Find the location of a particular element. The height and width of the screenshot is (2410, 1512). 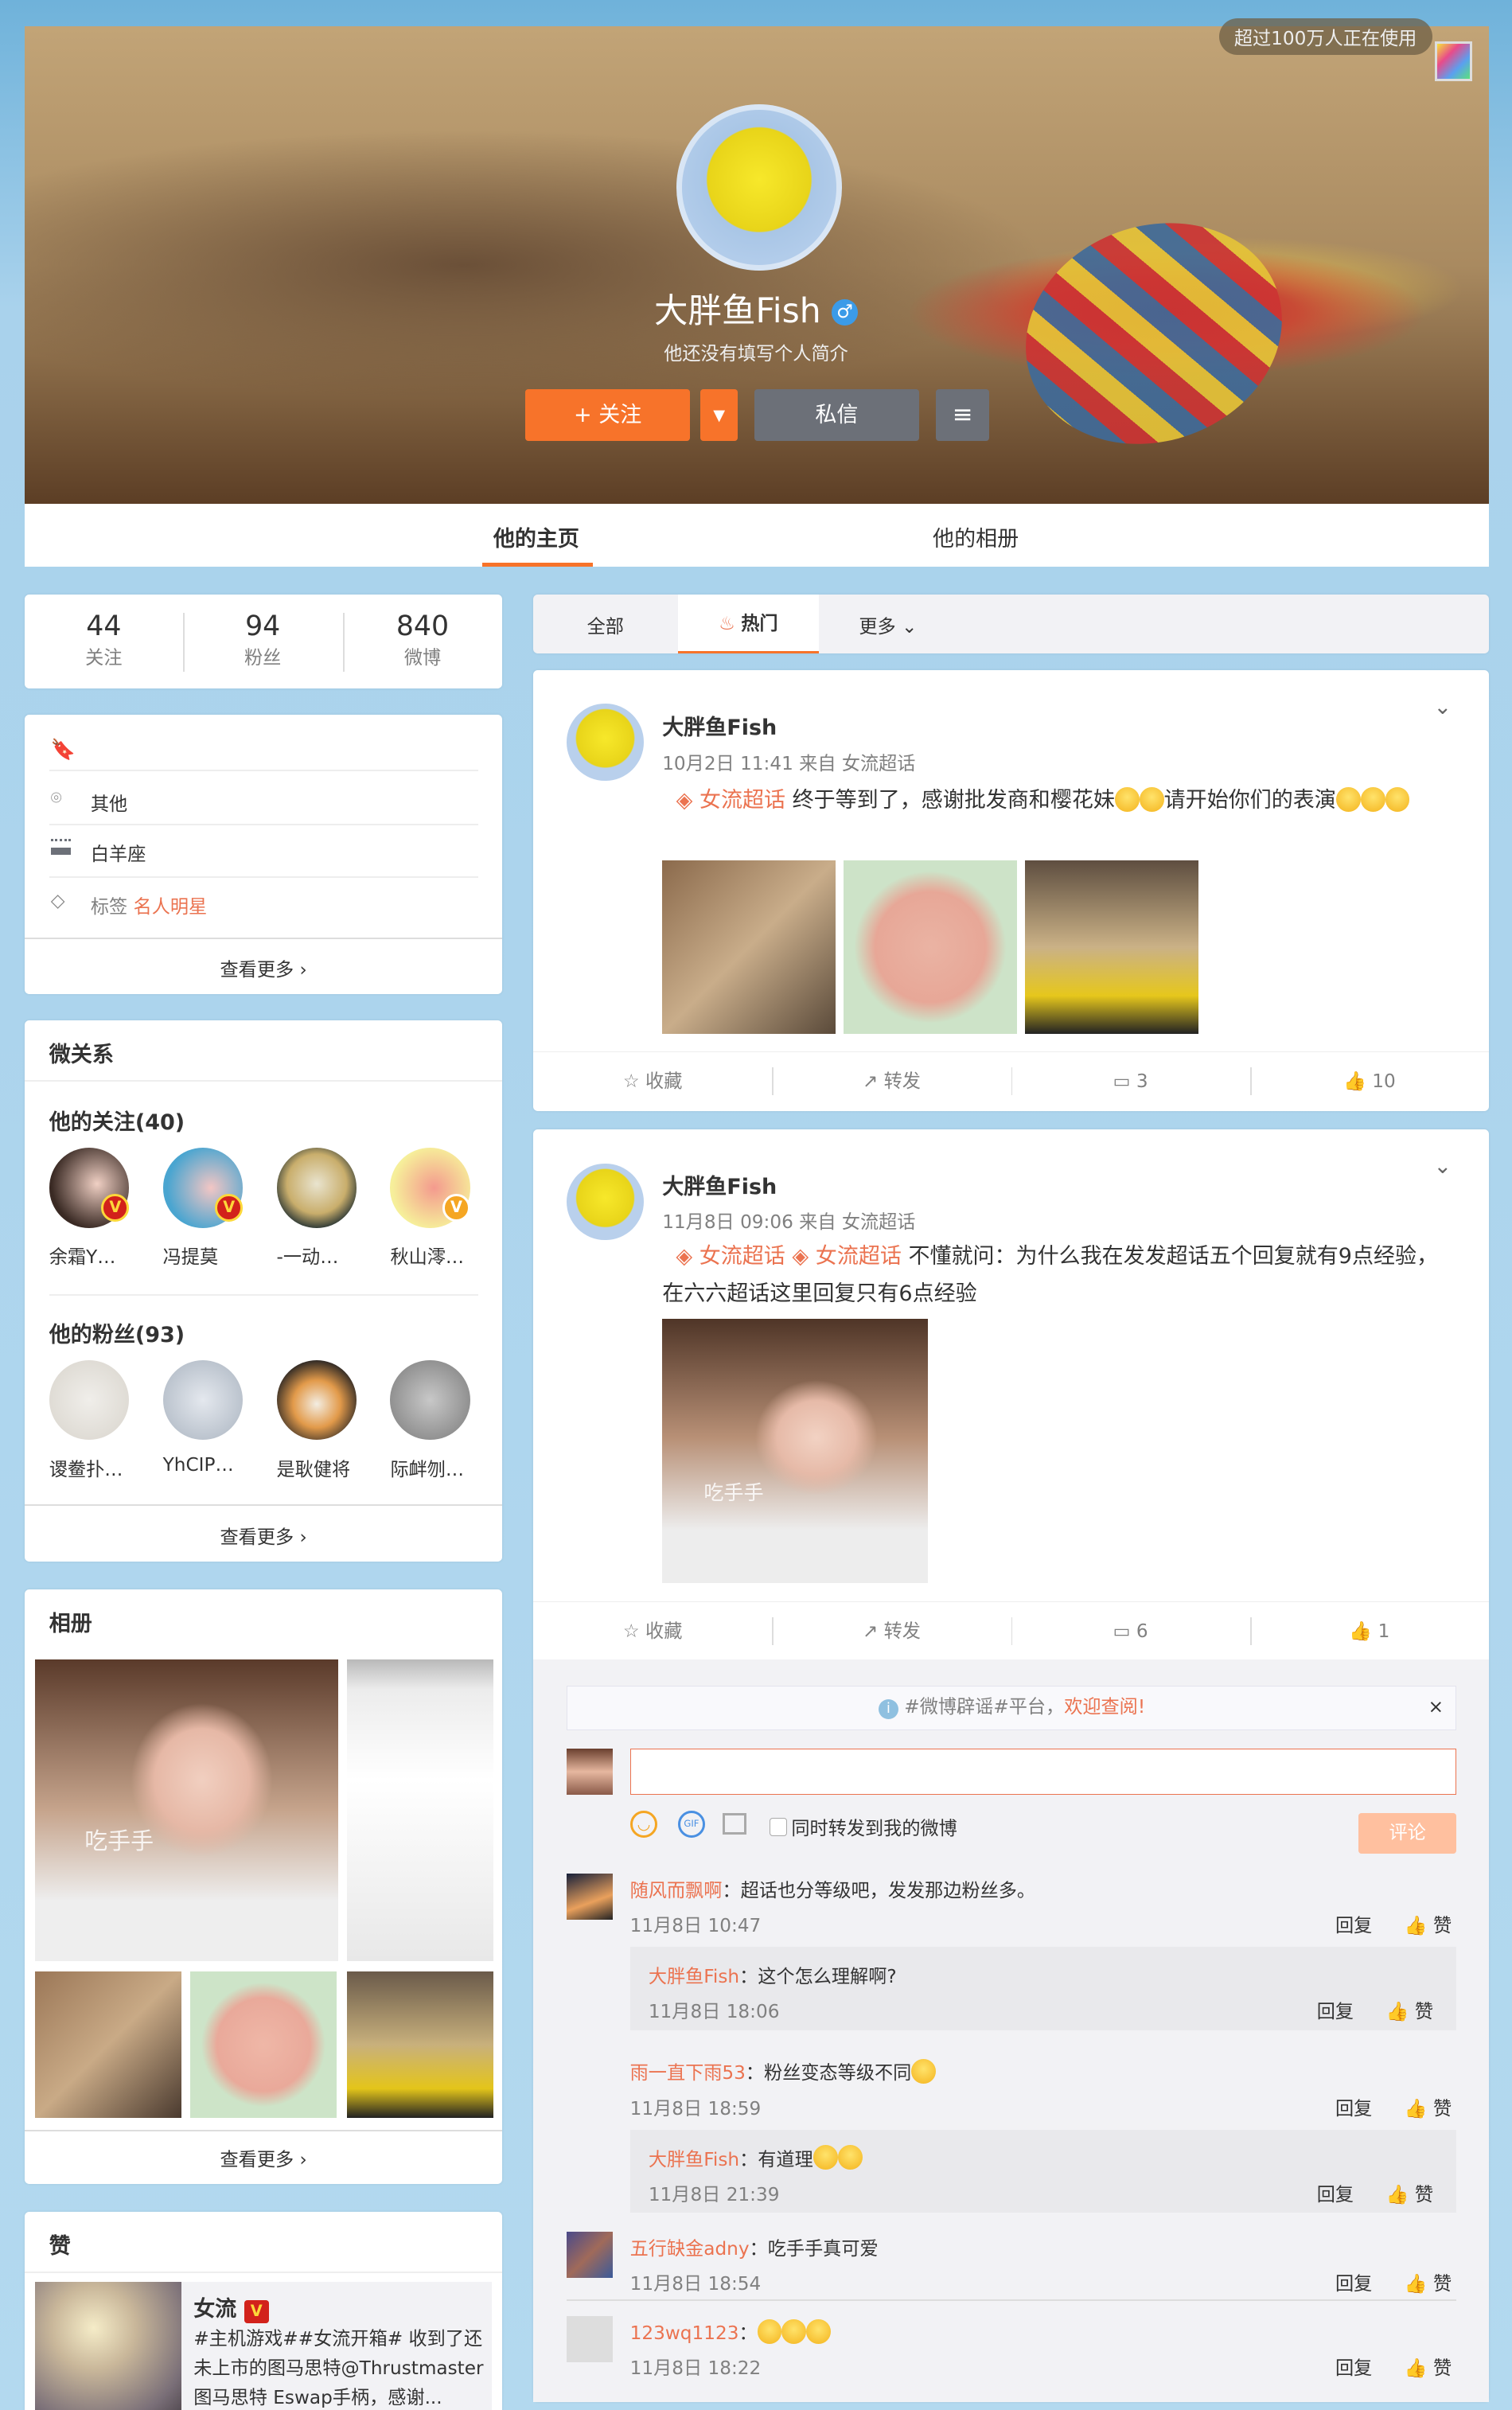

feed-tab-hot: ♨ 热门 is located at coordinates (748, 624).